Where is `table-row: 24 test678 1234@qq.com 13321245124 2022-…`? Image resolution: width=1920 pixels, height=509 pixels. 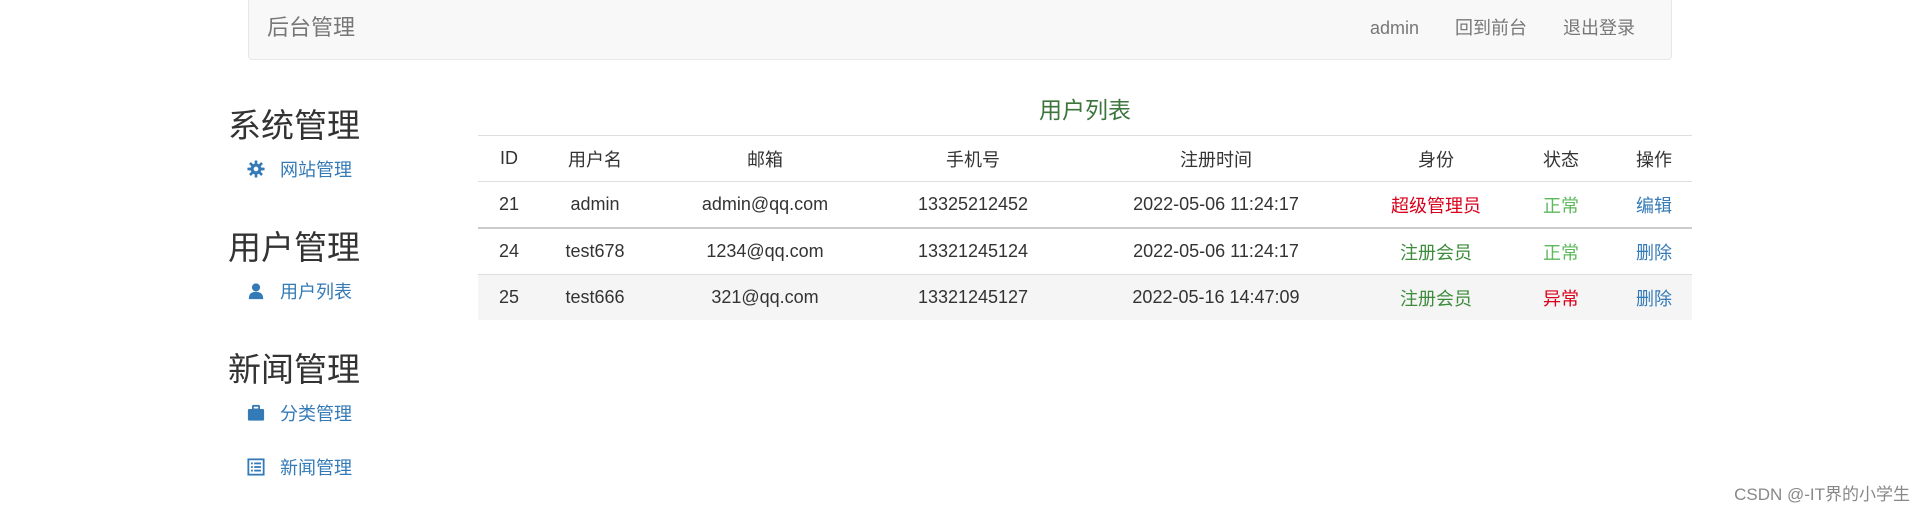
table-row: 24 test678 1234@qq.com 13321245124 2022-… is located at coordinates (1085, 251).